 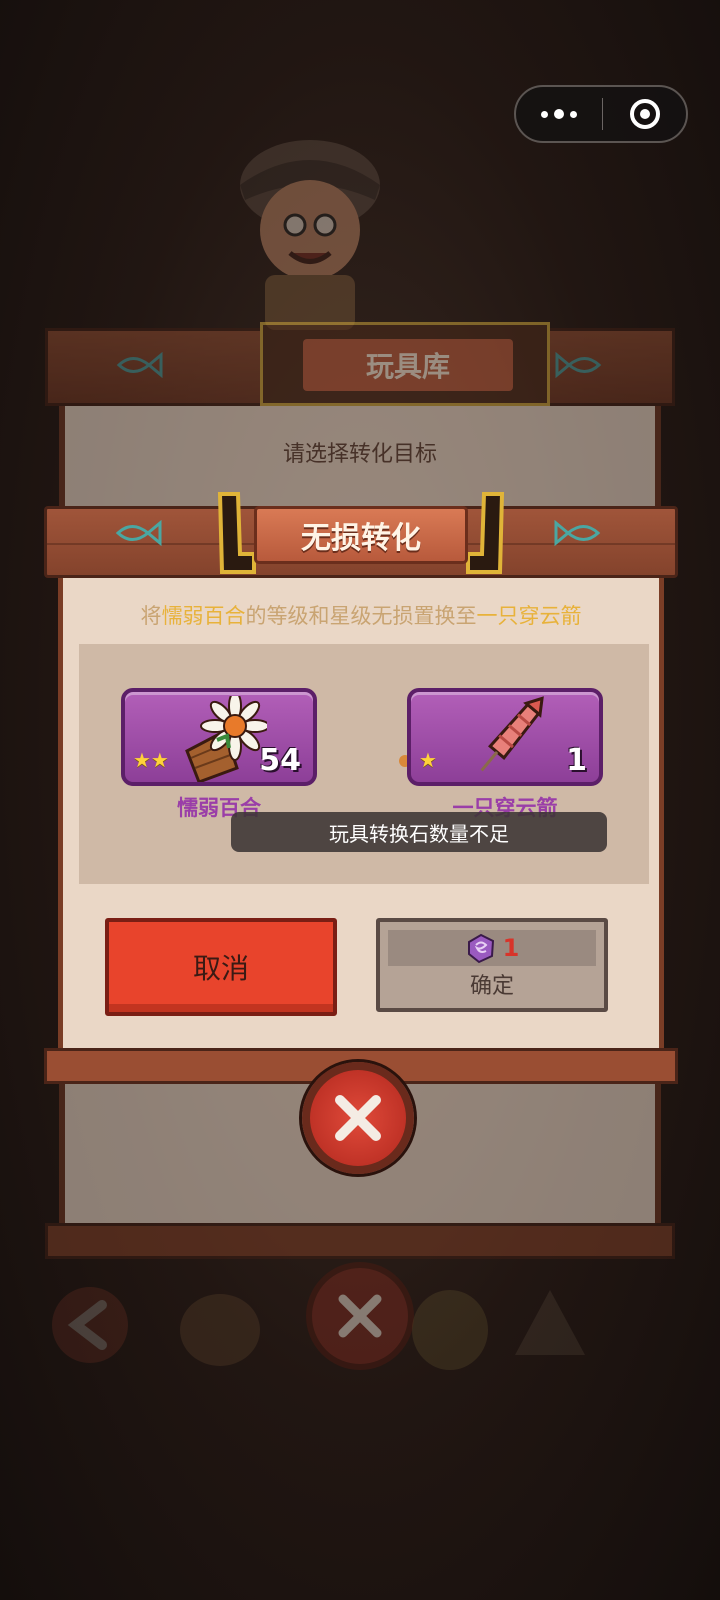 I want to click on confirm-button: 1 确定, so click(x=492, y=965).